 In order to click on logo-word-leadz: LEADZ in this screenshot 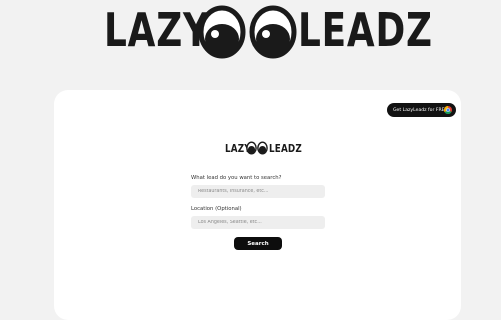, I will do `click(365, 30)`.